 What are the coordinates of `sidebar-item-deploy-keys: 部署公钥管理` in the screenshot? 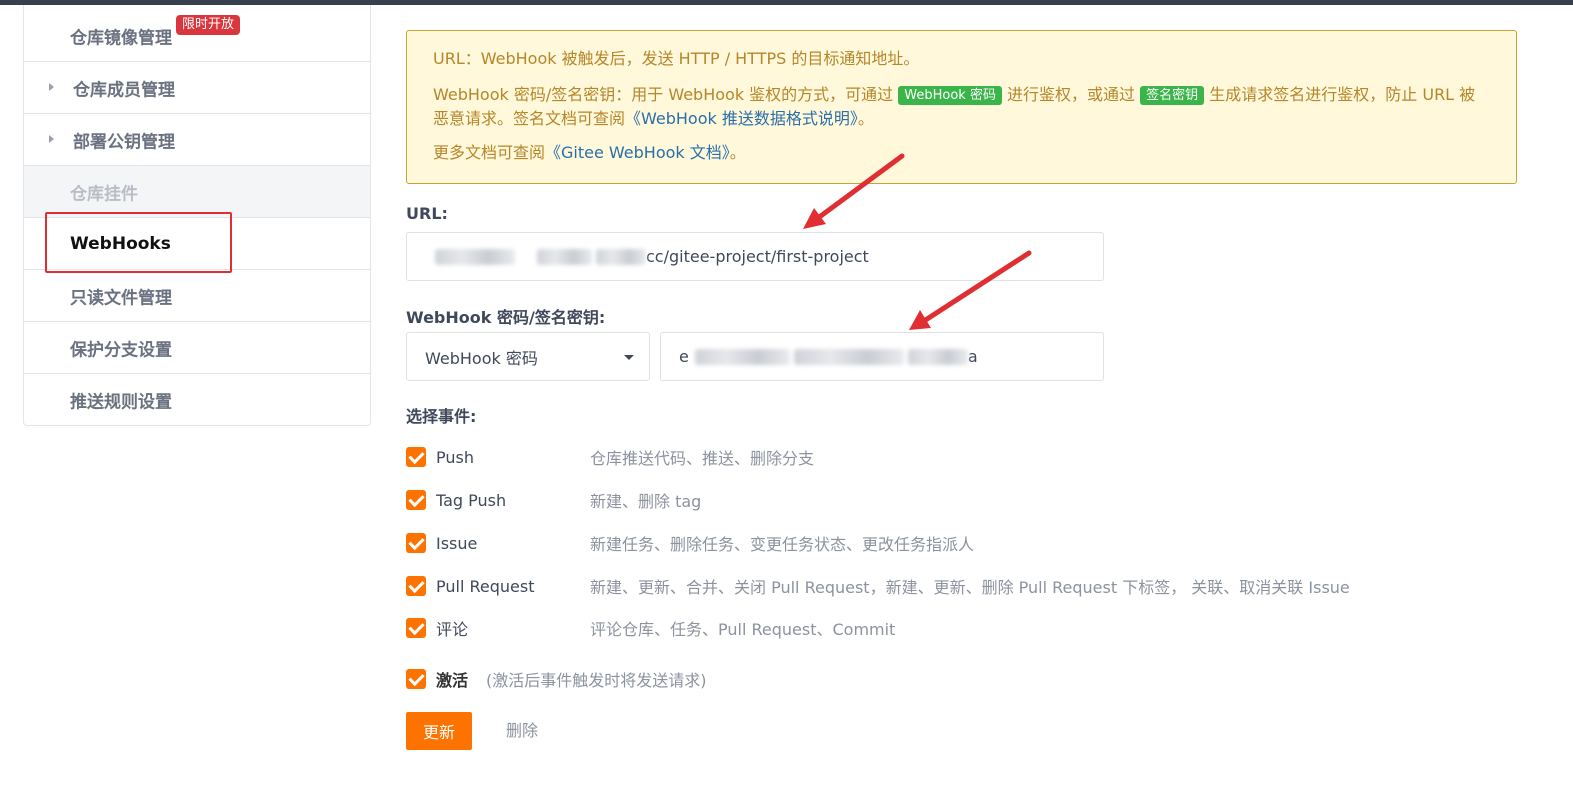 It's located at (197, 139).